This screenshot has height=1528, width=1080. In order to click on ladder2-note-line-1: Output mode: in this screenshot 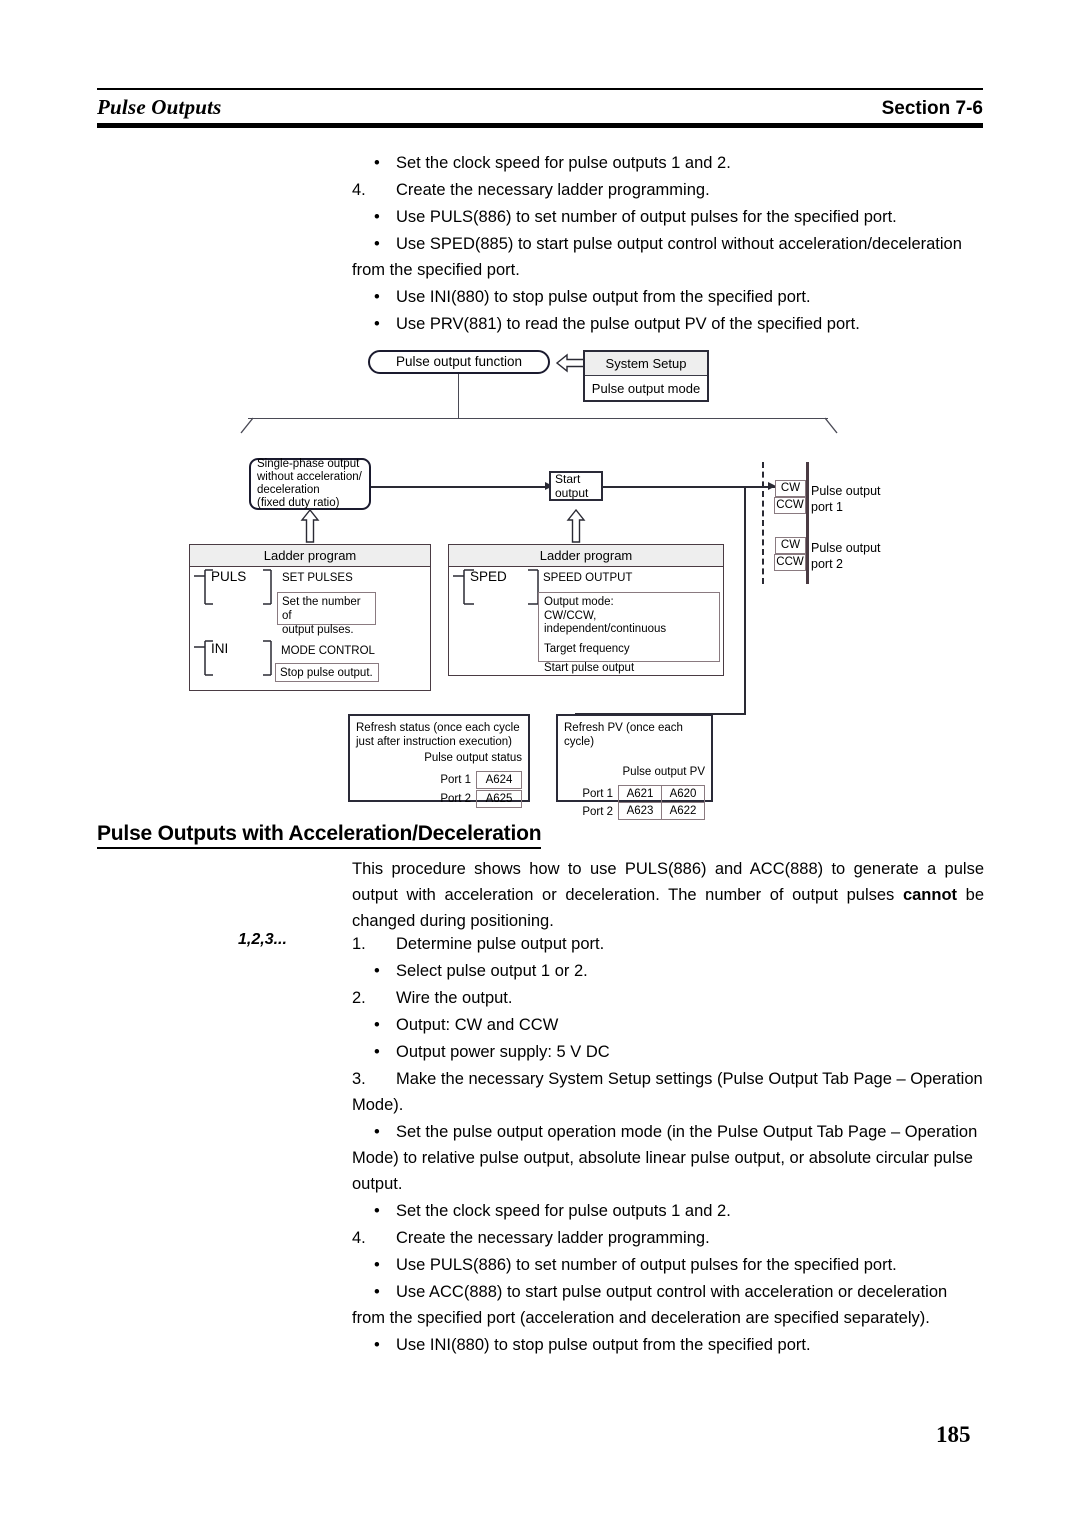, I will do `click(579, 602)`.